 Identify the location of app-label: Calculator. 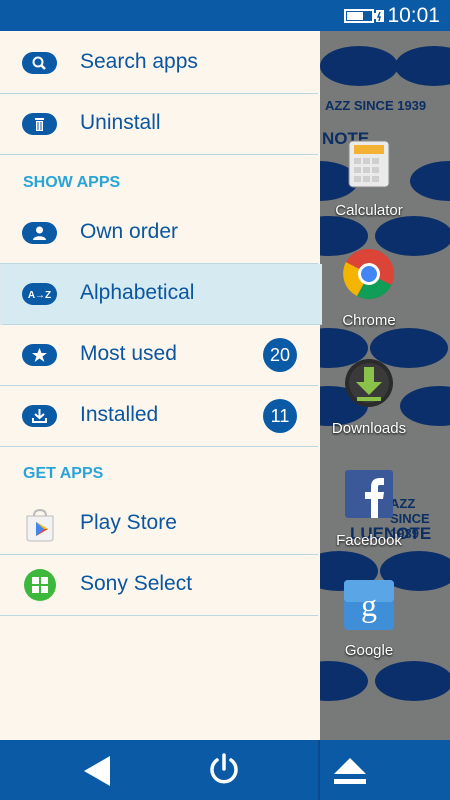
(369, 210).